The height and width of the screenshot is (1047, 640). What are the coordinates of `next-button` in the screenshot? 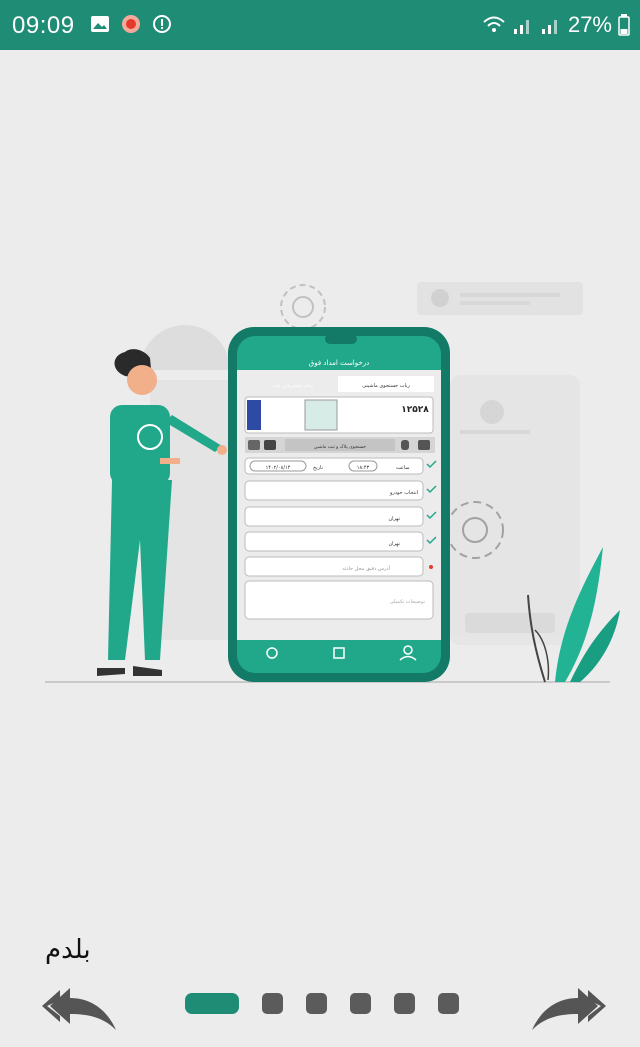 It's located at (570, 1010).